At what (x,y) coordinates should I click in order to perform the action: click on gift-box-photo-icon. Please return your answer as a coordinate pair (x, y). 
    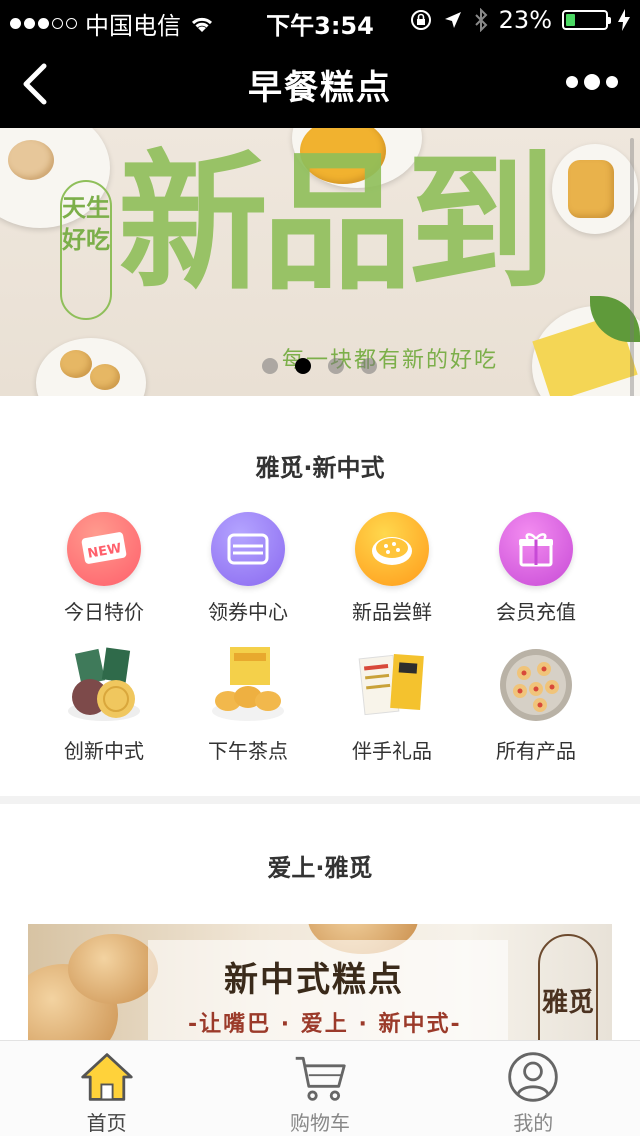
    Looking at the image, I should click on (392, 685).